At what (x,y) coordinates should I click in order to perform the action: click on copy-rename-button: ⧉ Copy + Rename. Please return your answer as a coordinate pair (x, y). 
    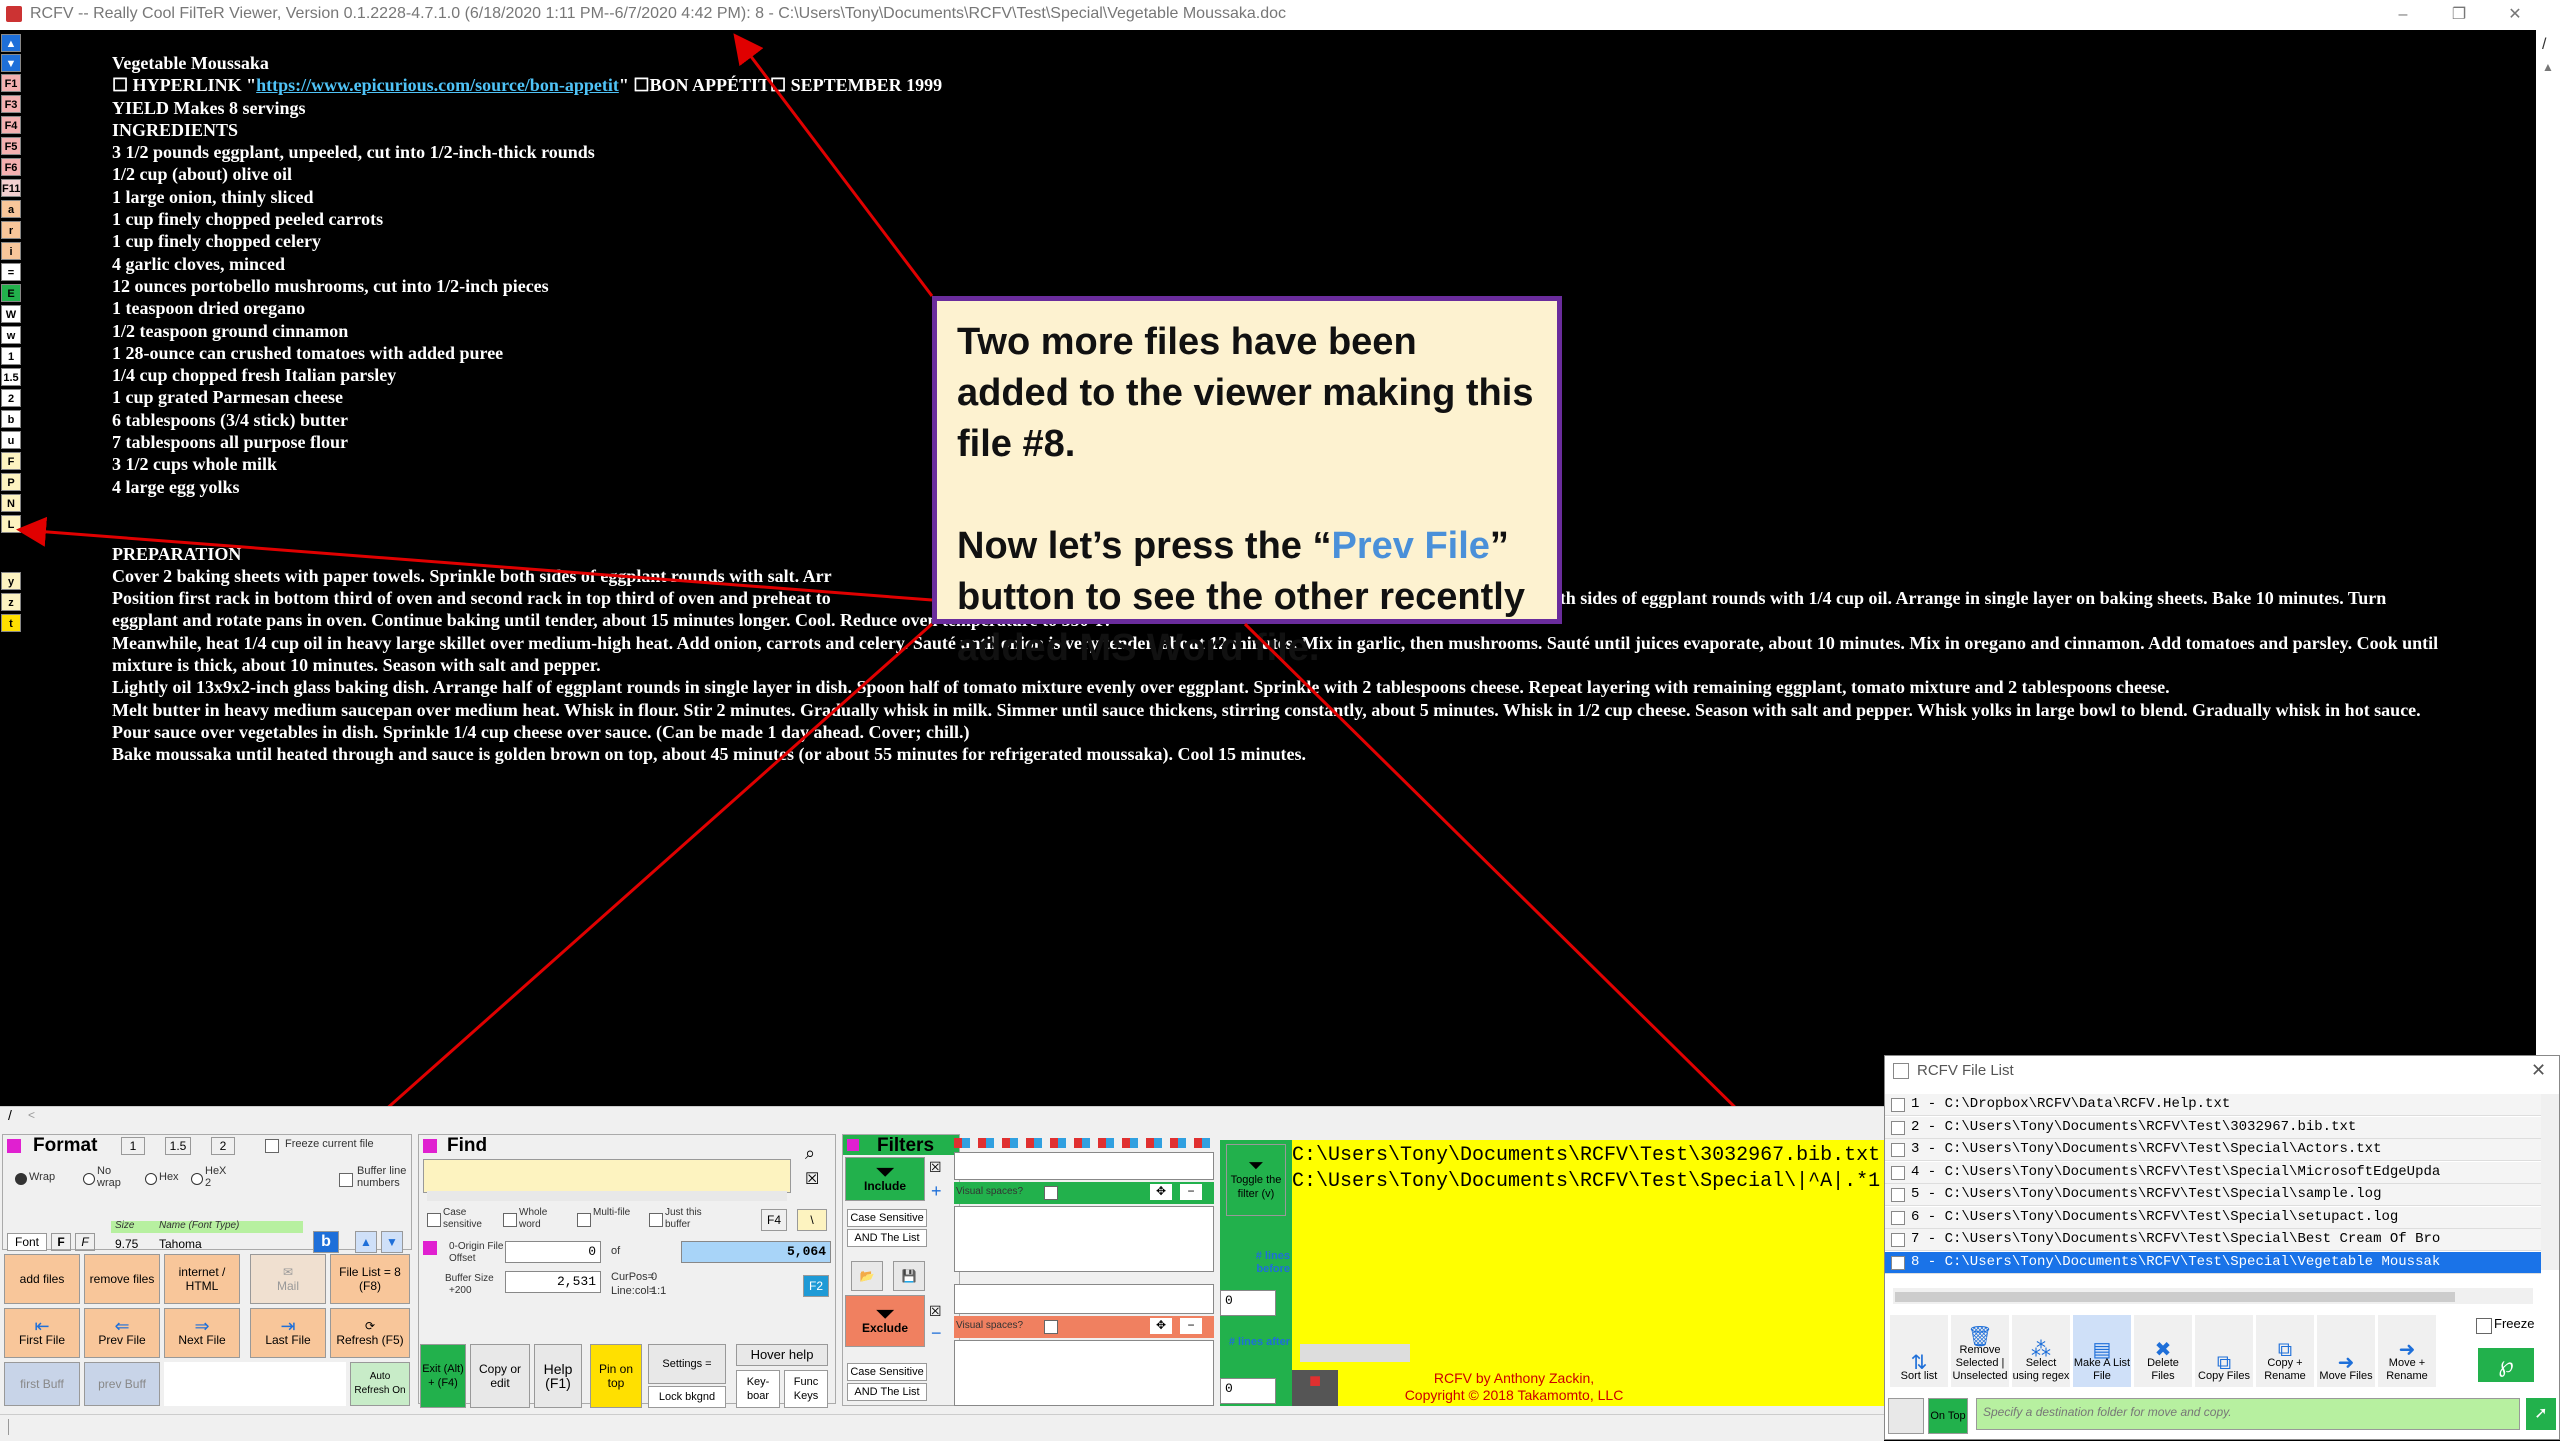
    Looking at the image, I should click on (2285, 1351).